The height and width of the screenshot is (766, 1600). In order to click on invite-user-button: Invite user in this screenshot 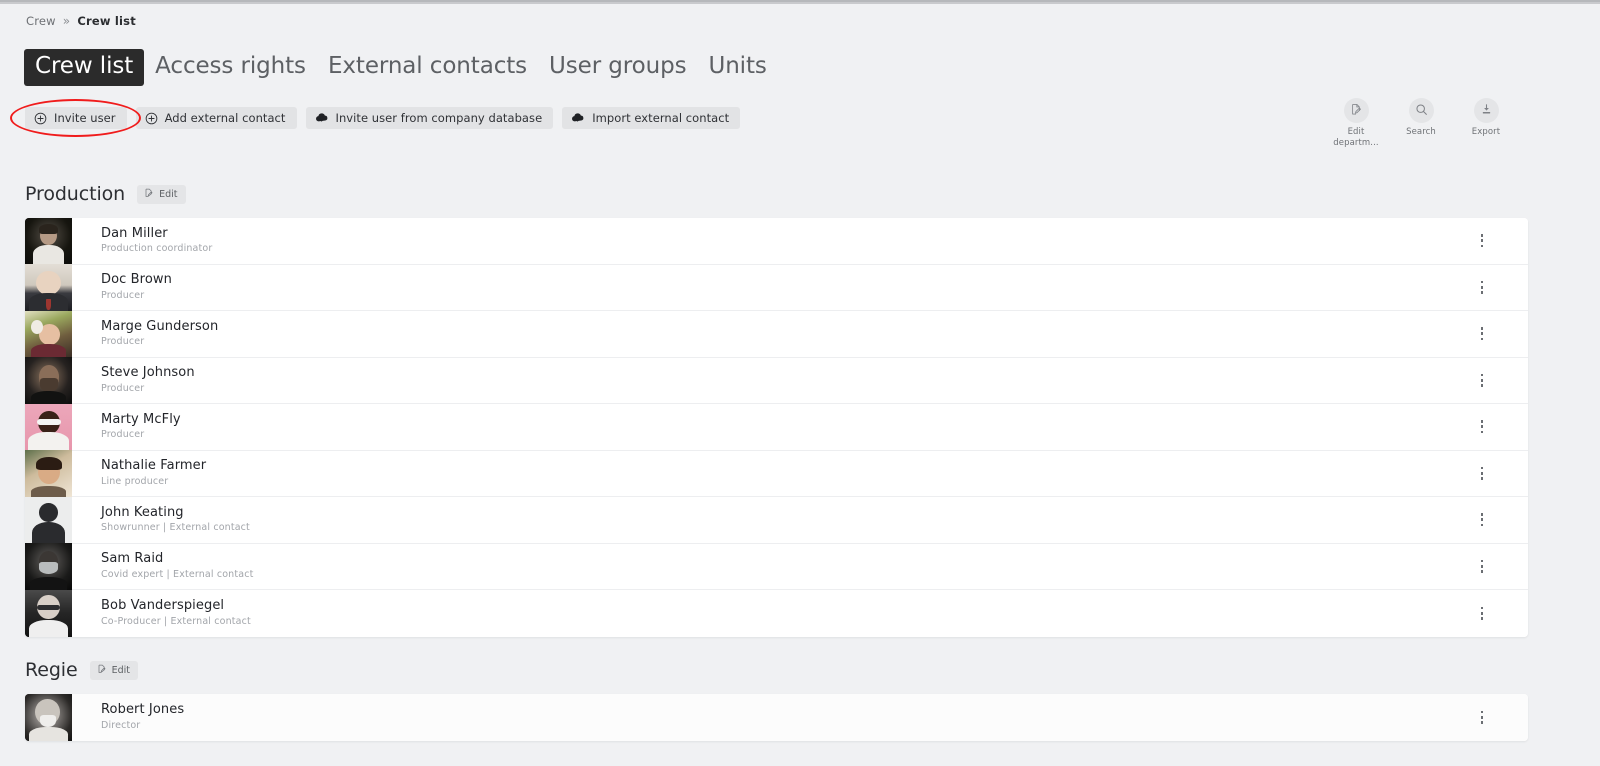, I will do `click(76, 118)`.